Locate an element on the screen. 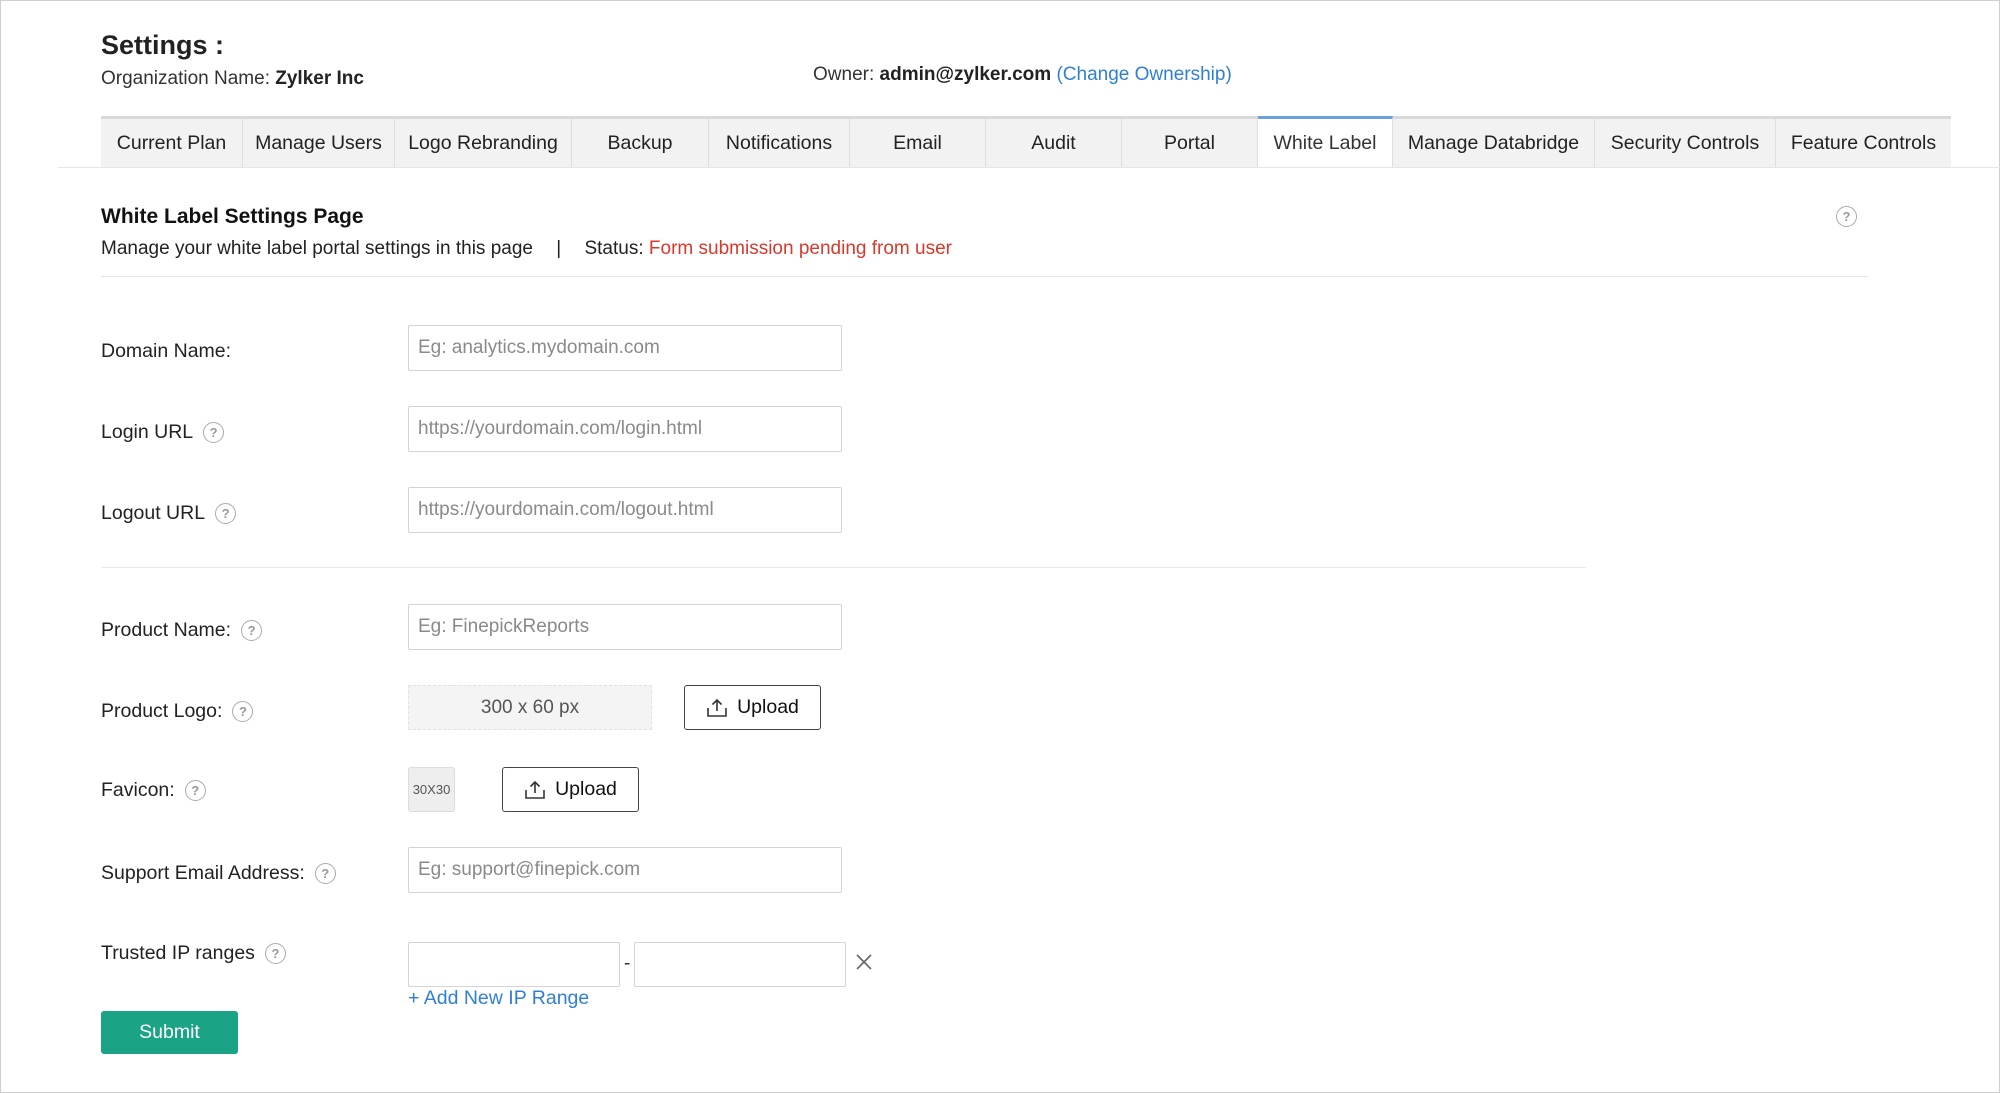  tab-audit: Audit is located at coordinates (1054, 143).